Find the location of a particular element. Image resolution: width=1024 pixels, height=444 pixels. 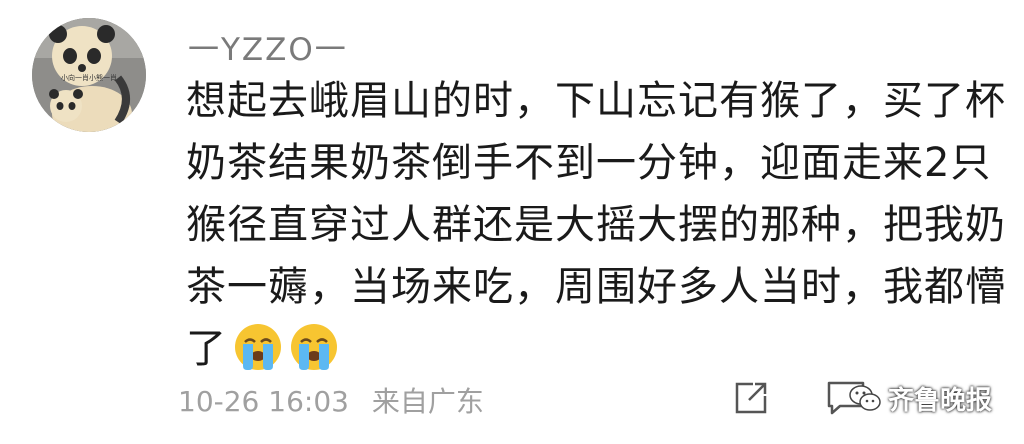

comment-line: 茶一薅，当场来吃，周围好多人当时，我都懵 is located at coordinates (596, 287).